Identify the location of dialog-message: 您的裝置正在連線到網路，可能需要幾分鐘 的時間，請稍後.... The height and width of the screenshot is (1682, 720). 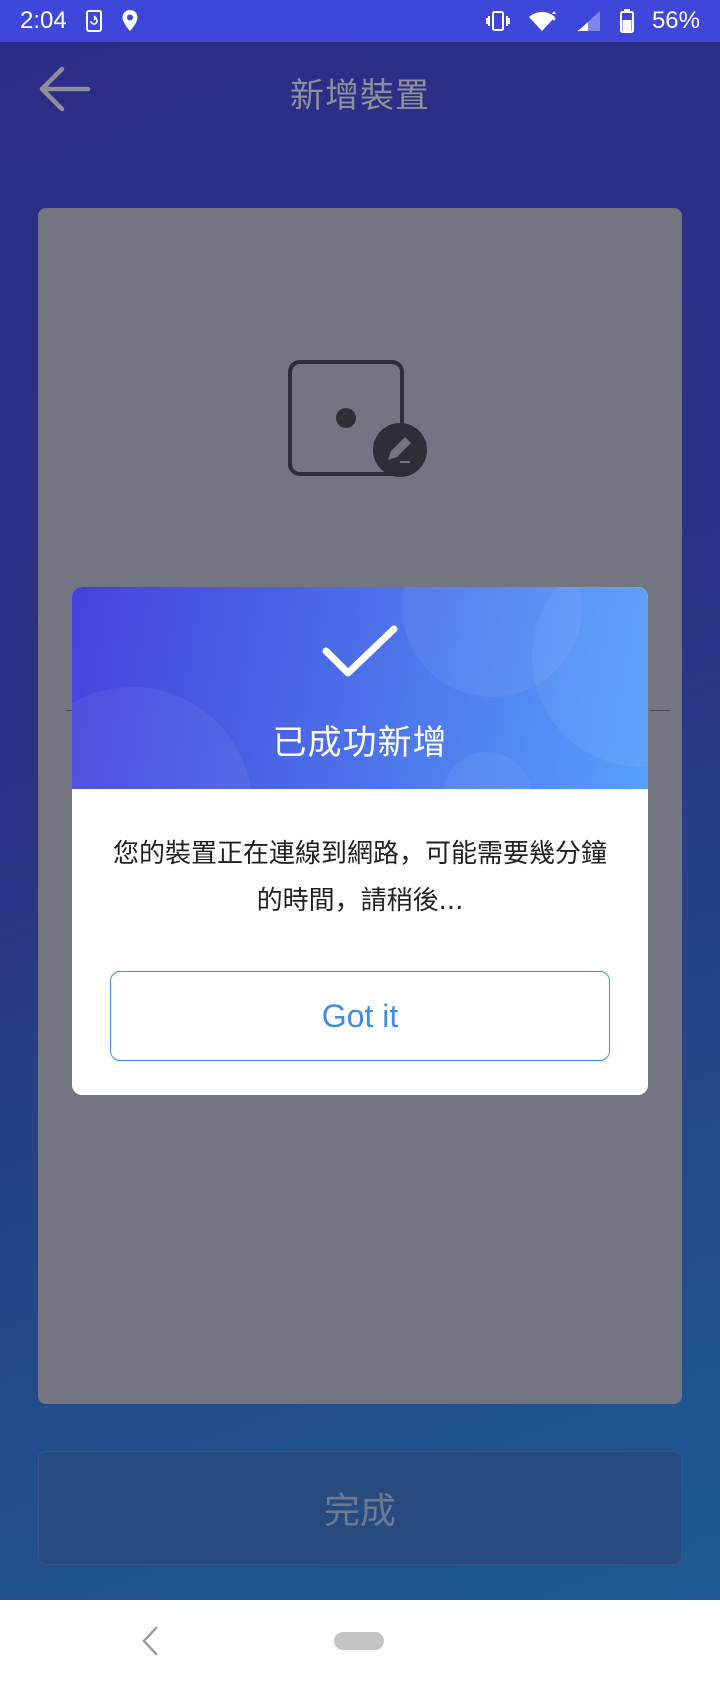
(360, 878).